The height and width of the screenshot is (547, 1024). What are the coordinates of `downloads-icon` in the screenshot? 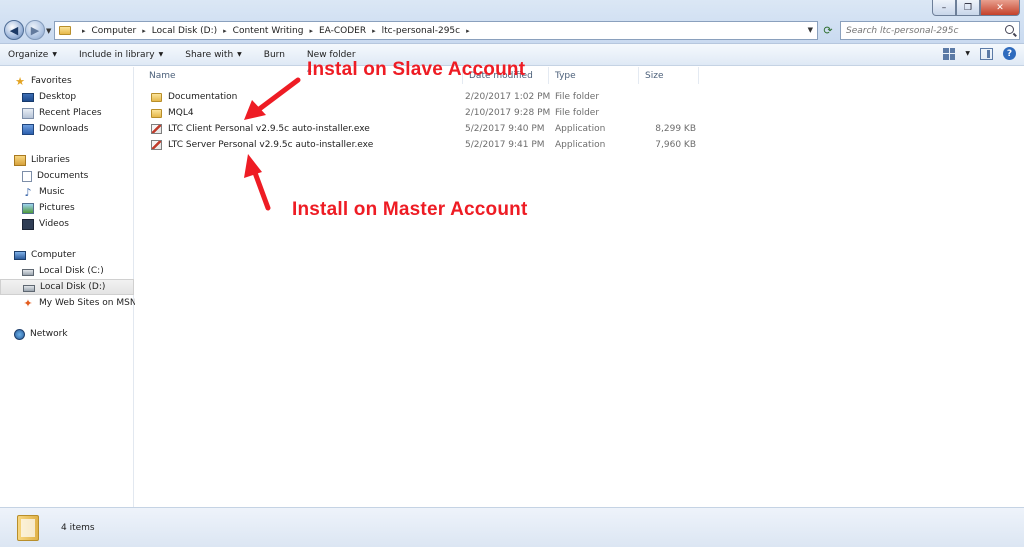 It's located at (28, 129).